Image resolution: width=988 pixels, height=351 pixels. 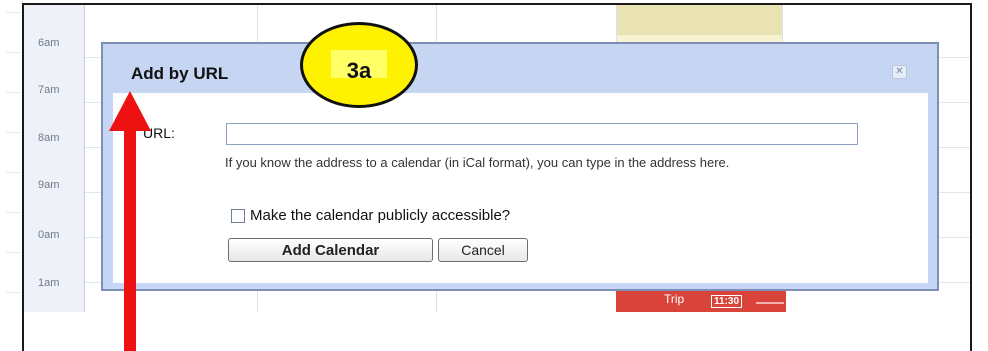 I want to click on hour-label: 7am, so click(x=49, y=90).